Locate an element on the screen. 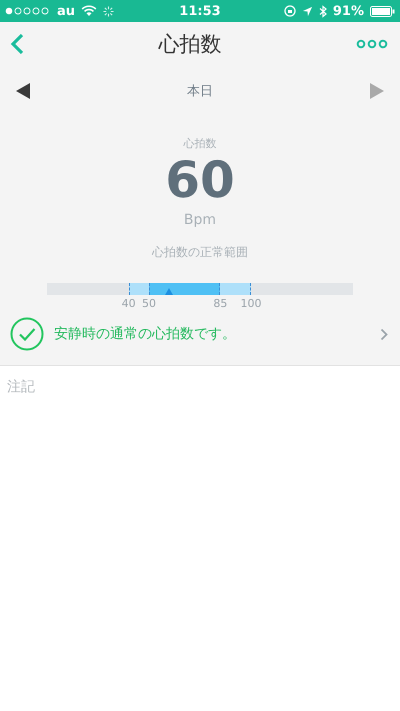 Image resolution: width=400 pixels, height=711 pixels. wifi-icon is located at coordinates (89, 11).